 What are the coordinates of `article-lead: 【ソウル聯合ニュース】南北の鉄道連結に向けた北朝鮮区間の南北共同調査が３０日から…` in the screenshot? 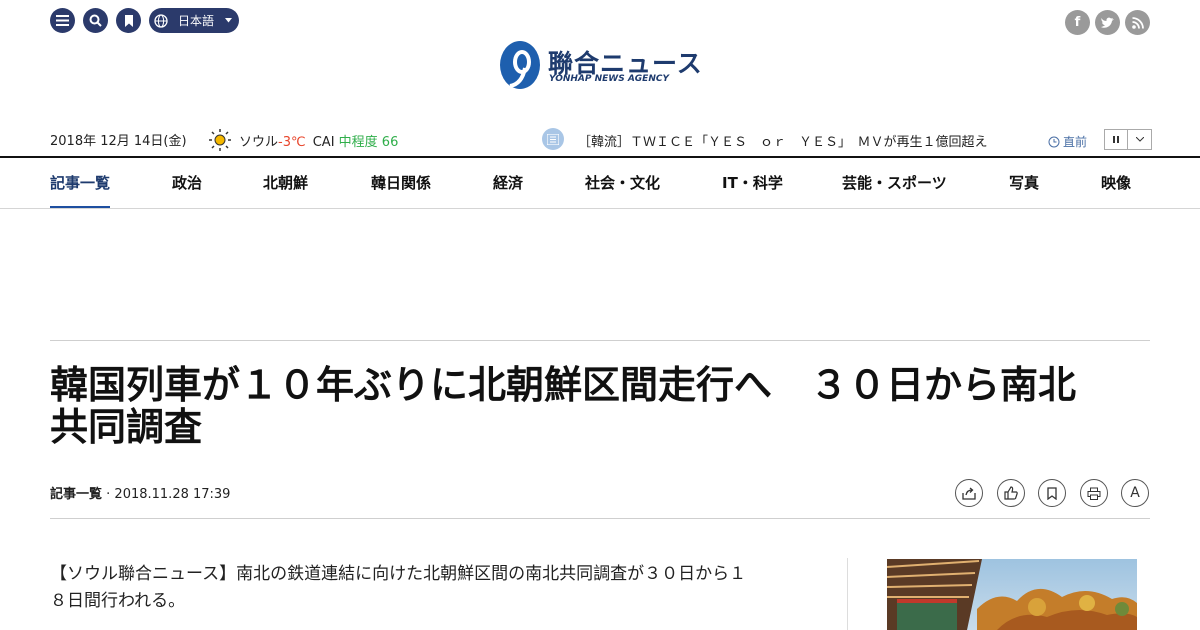 It's located at (435, 588).